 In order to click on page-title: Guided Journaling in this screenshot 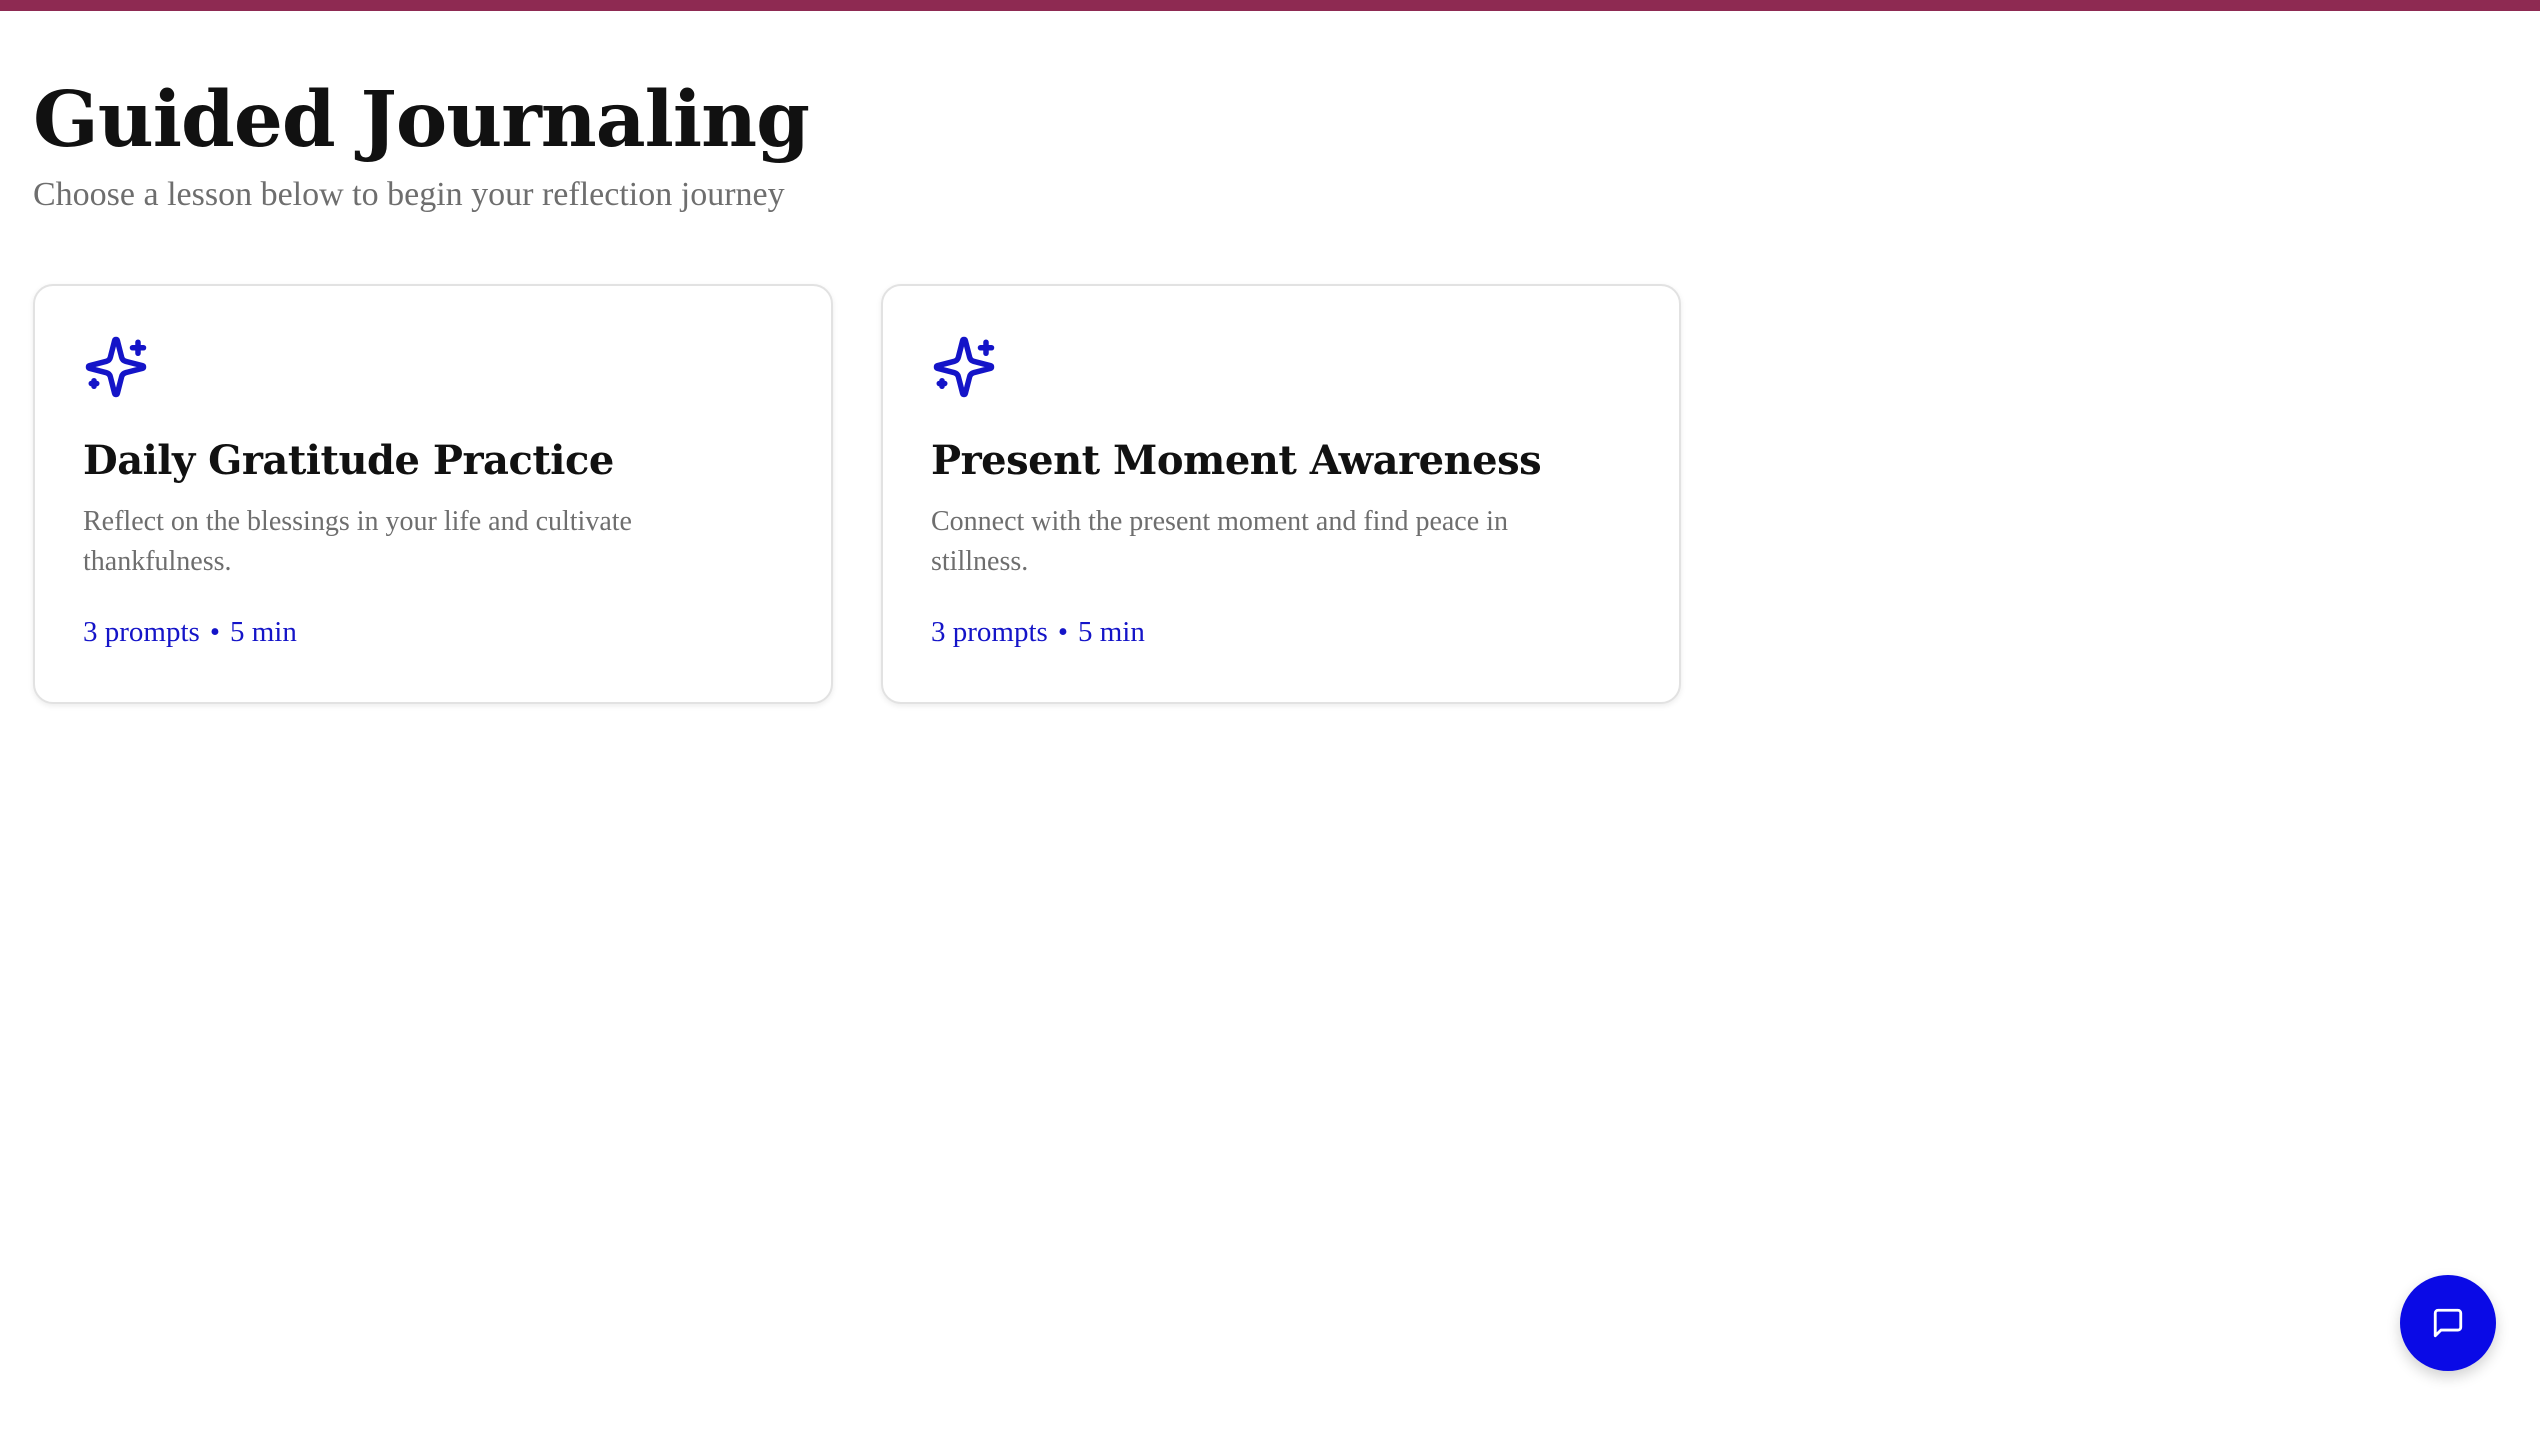, I will do `click(421, 120)`.